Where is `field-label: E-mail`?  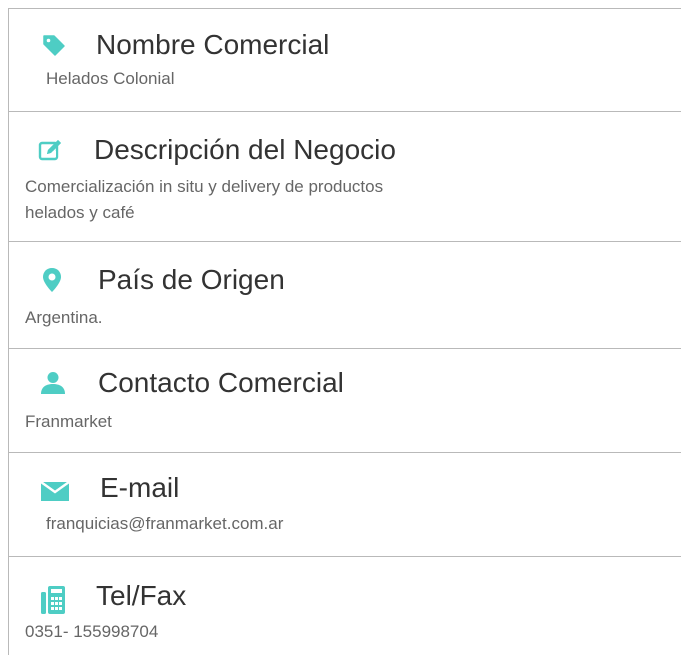 field-label: E-mail is located at coordinates (140, 487).